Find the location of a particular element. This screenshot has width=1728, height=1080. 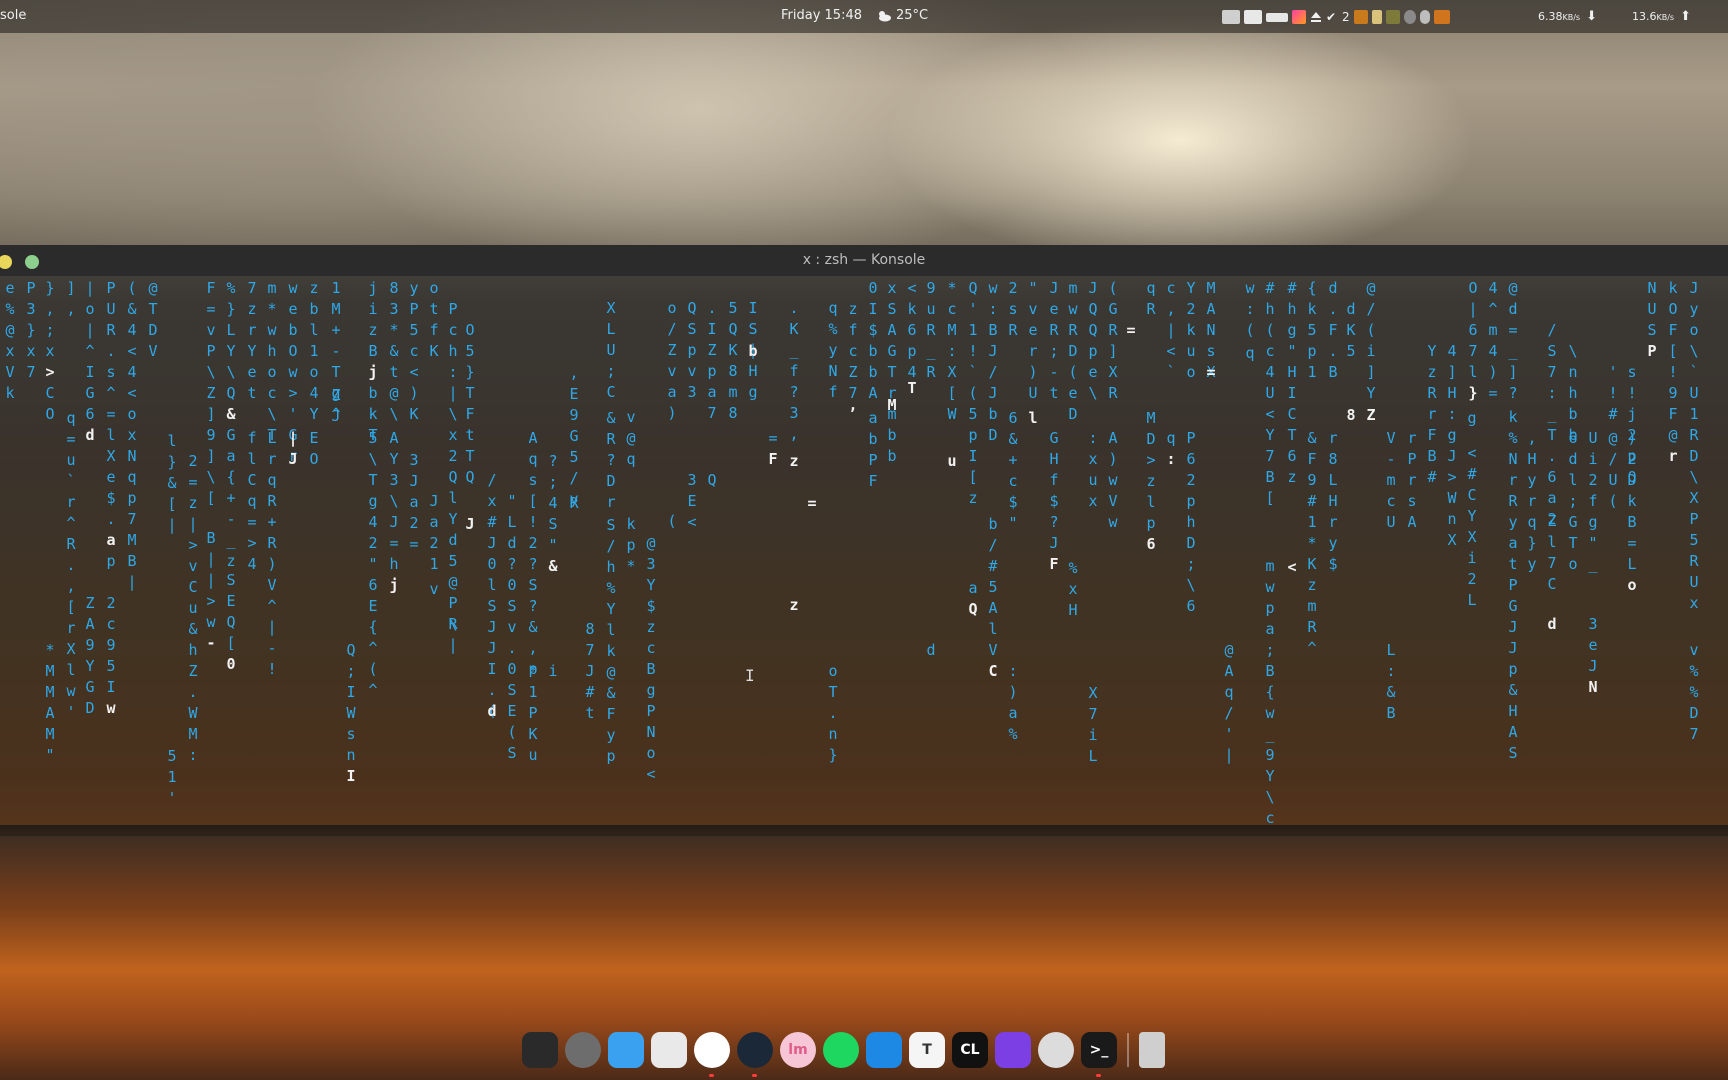

screenshot-icon is located at coordinates (669, 1050).